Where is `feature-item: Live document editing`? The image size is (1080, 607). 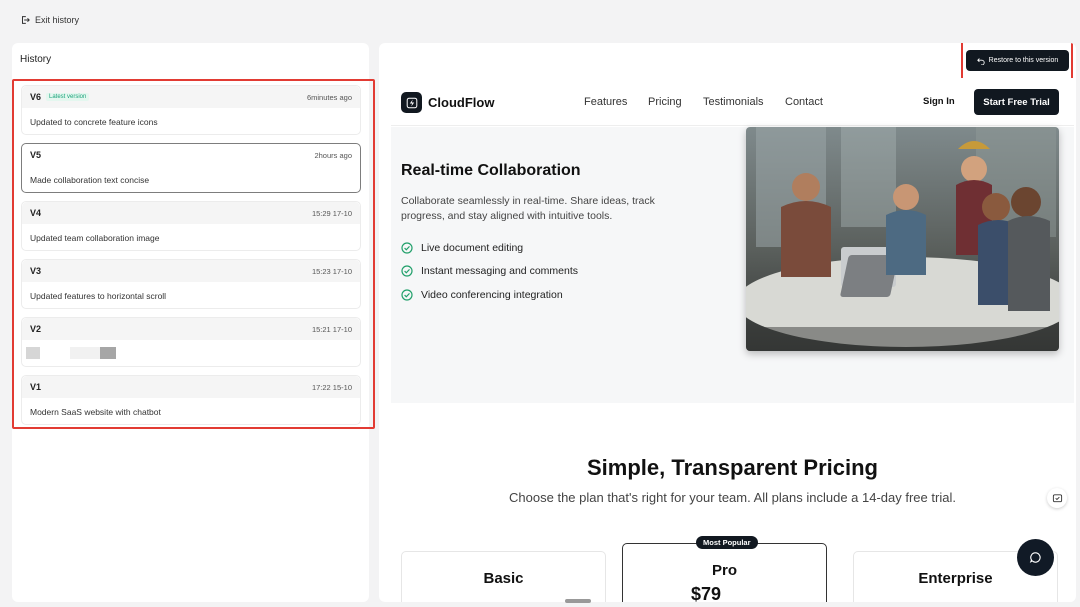
feature-item: Live document editing is located at coordinates (462, 248).